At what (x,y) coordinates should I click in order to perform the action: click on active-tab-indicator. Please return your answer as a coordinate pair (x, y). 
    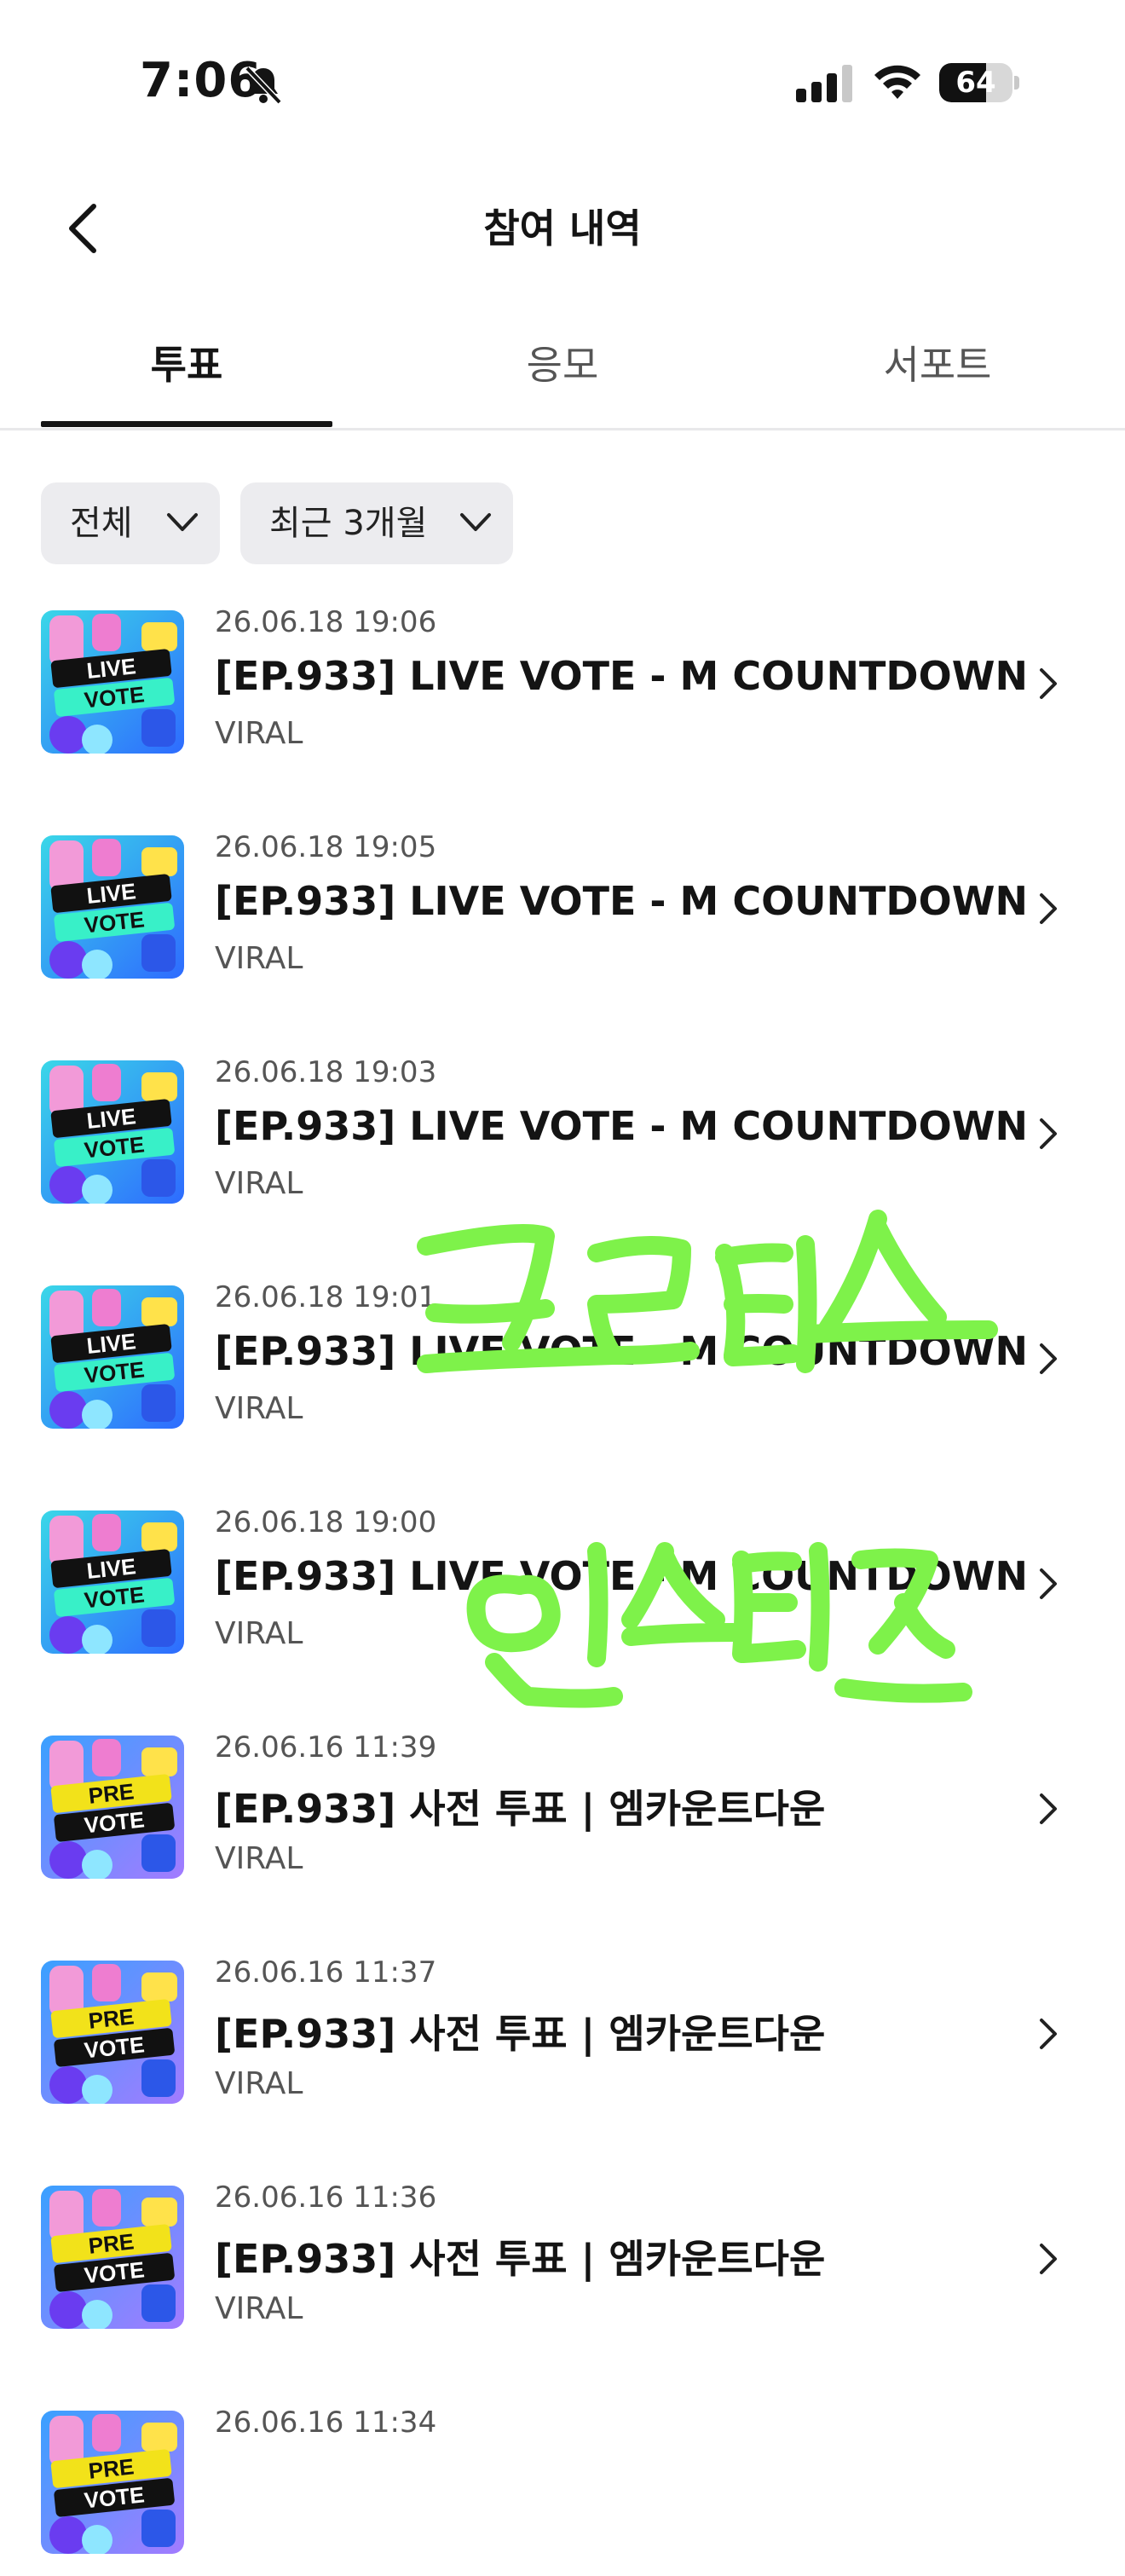
    Looking at the image, I should click on (186, 424).